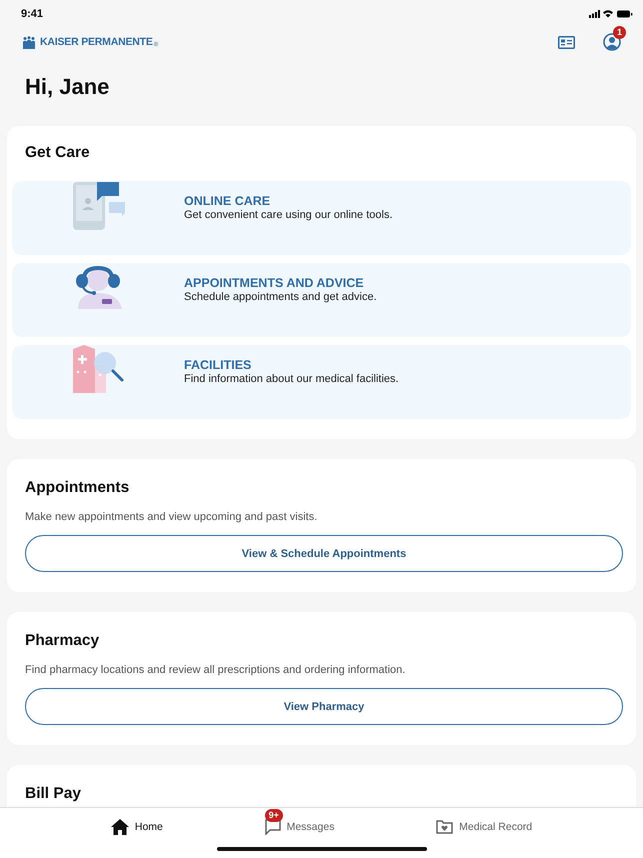  I want to click on card-title: Get Care, so click(58, 153).